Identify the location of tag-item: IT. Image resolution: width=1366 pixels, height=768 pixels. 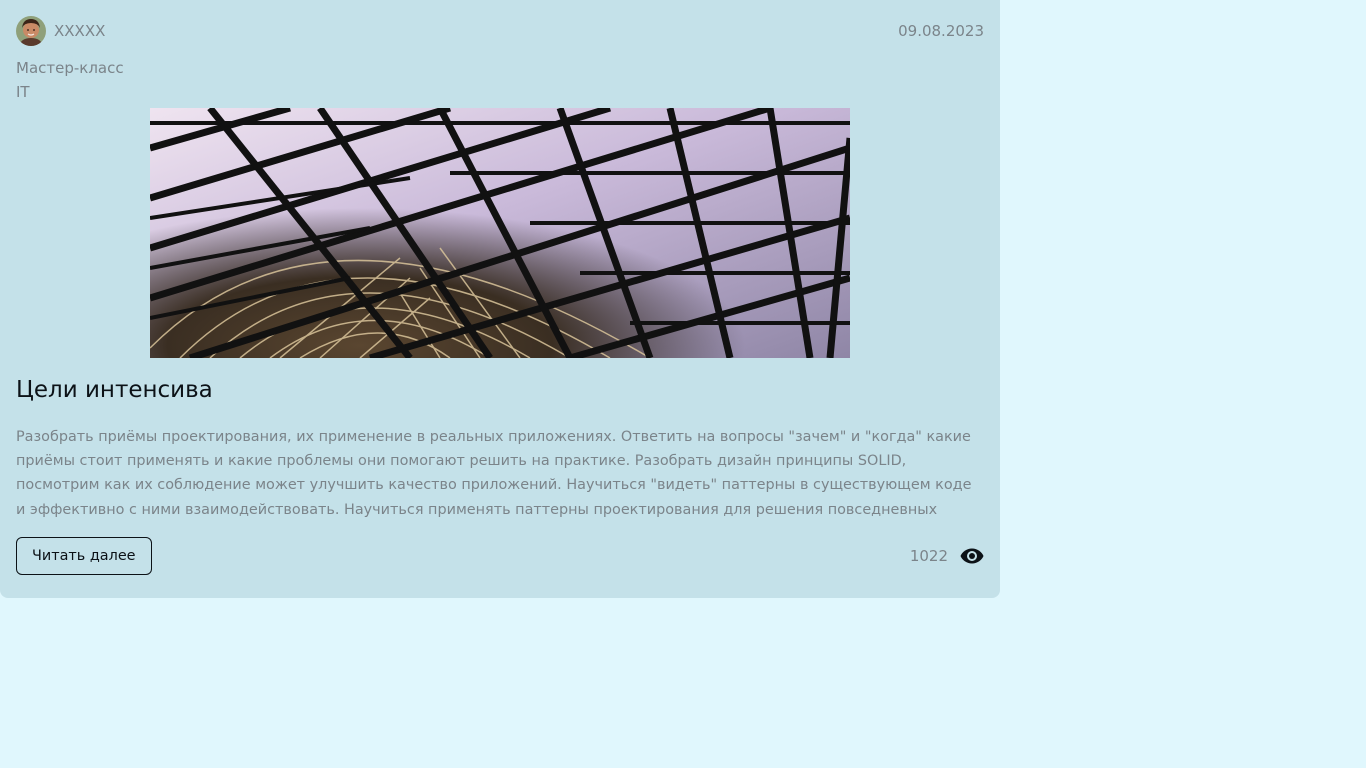
(500, 92).